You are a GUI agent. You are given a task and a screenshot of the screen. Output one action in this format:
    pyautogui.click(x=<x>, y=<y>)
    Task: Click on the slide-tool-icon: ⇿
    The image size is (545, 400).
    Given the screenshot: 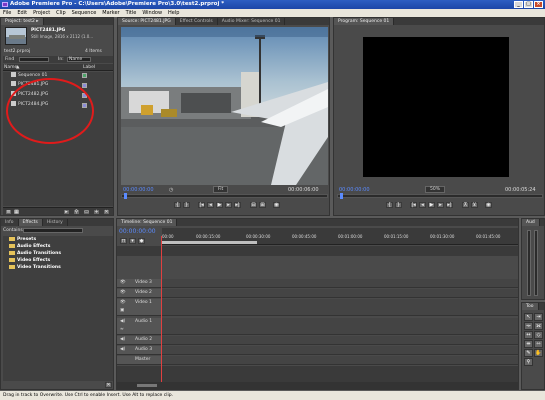 What is the action you would take?
    pyautogui.click(x=538, y=344)
    